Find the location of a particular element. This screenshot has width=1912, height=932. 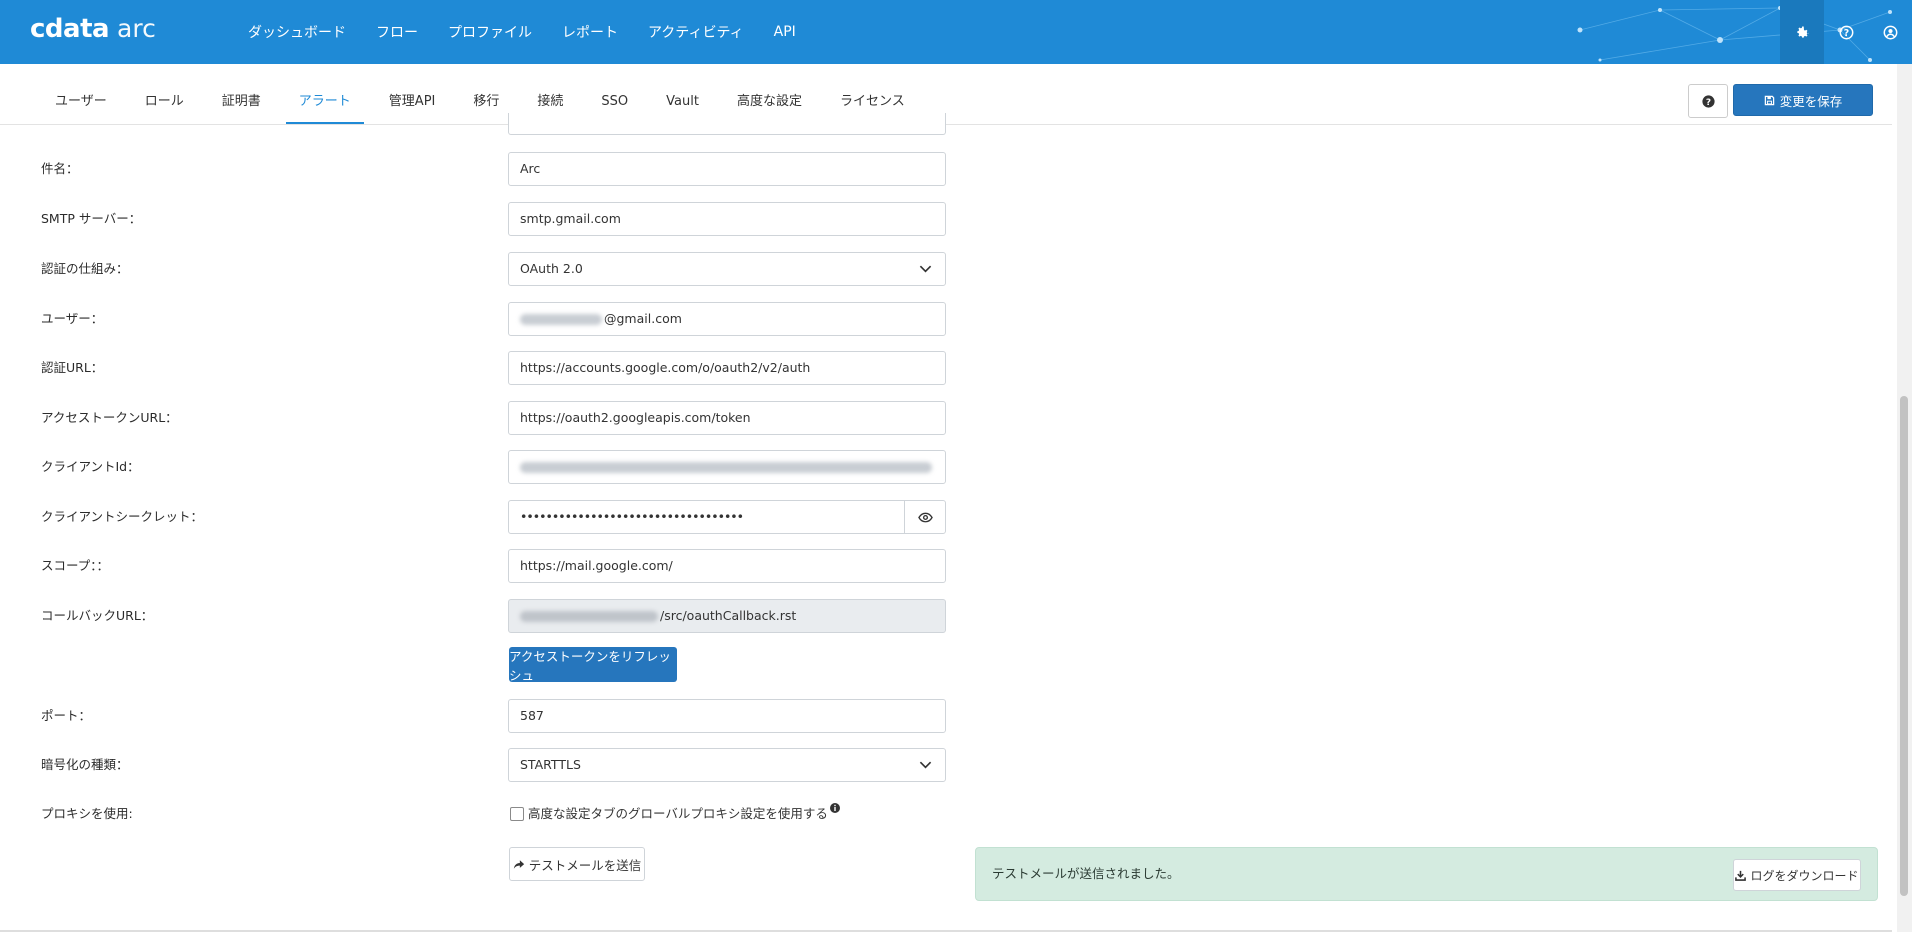

user-menu-button is located at coordinates (1890, 32).